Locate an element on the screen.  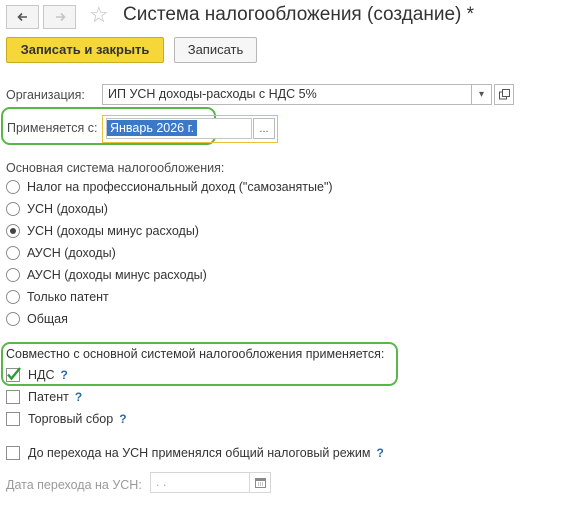
radio-option-ausn-income: АУСН (доходы) is located at coordinates (61, 253).